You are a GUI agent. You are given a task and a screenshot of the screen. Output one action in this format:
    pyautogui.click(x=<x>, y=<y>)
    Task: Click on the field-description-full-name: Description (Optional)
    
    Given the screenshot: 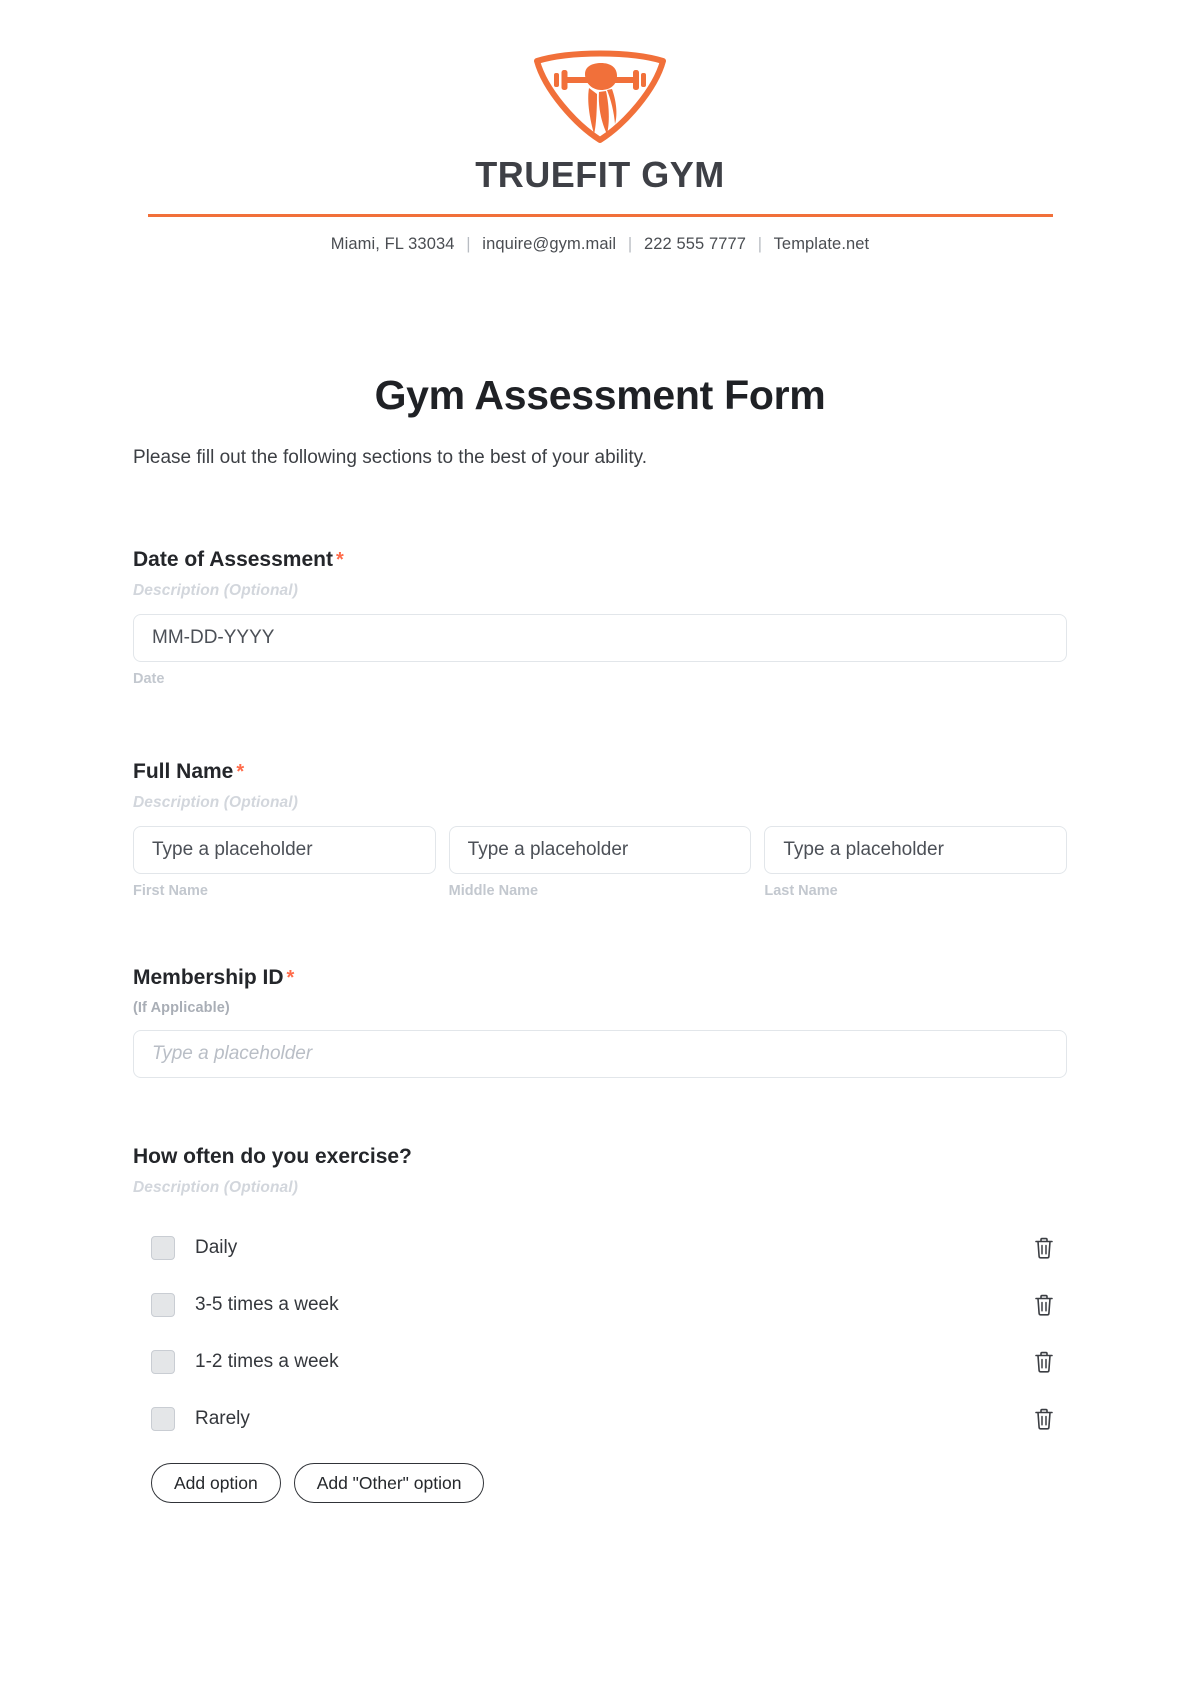 What is the action you would take?
    pyautogui.click(x=215, y=802)
    